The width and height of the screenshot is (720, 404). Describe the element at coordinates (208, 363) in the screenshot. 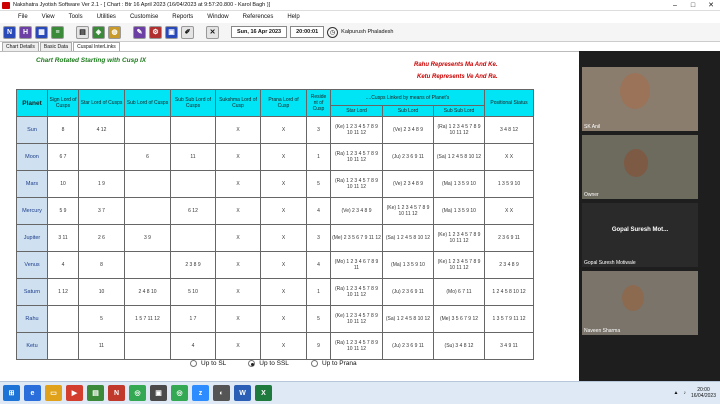

I see `option-up-to-sl: Up to SL` at that location.